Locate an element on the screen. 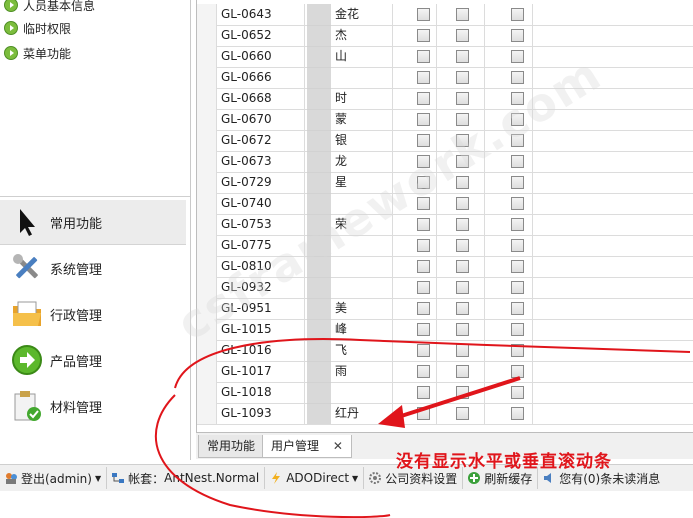 The width and height of the screenshot is (693, 518). logout-menu: 登出(admin) ▼ is located at coordinates (54, 478).